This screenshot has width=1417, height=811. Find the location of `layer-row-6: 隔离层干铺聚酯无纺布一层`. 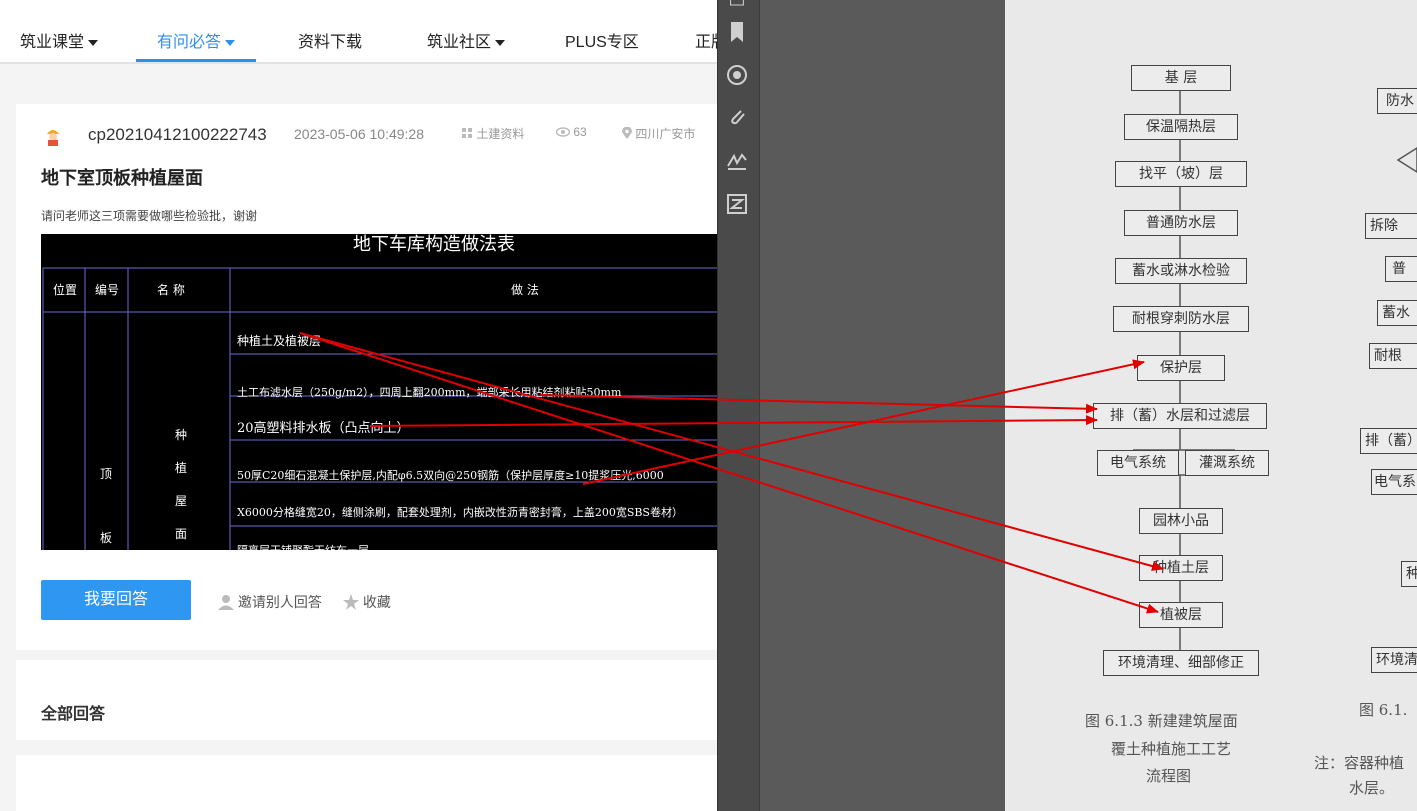

layer-row-6: 隔离层干铺聚酯无纺布一层 is located at coordinates (303, 546).